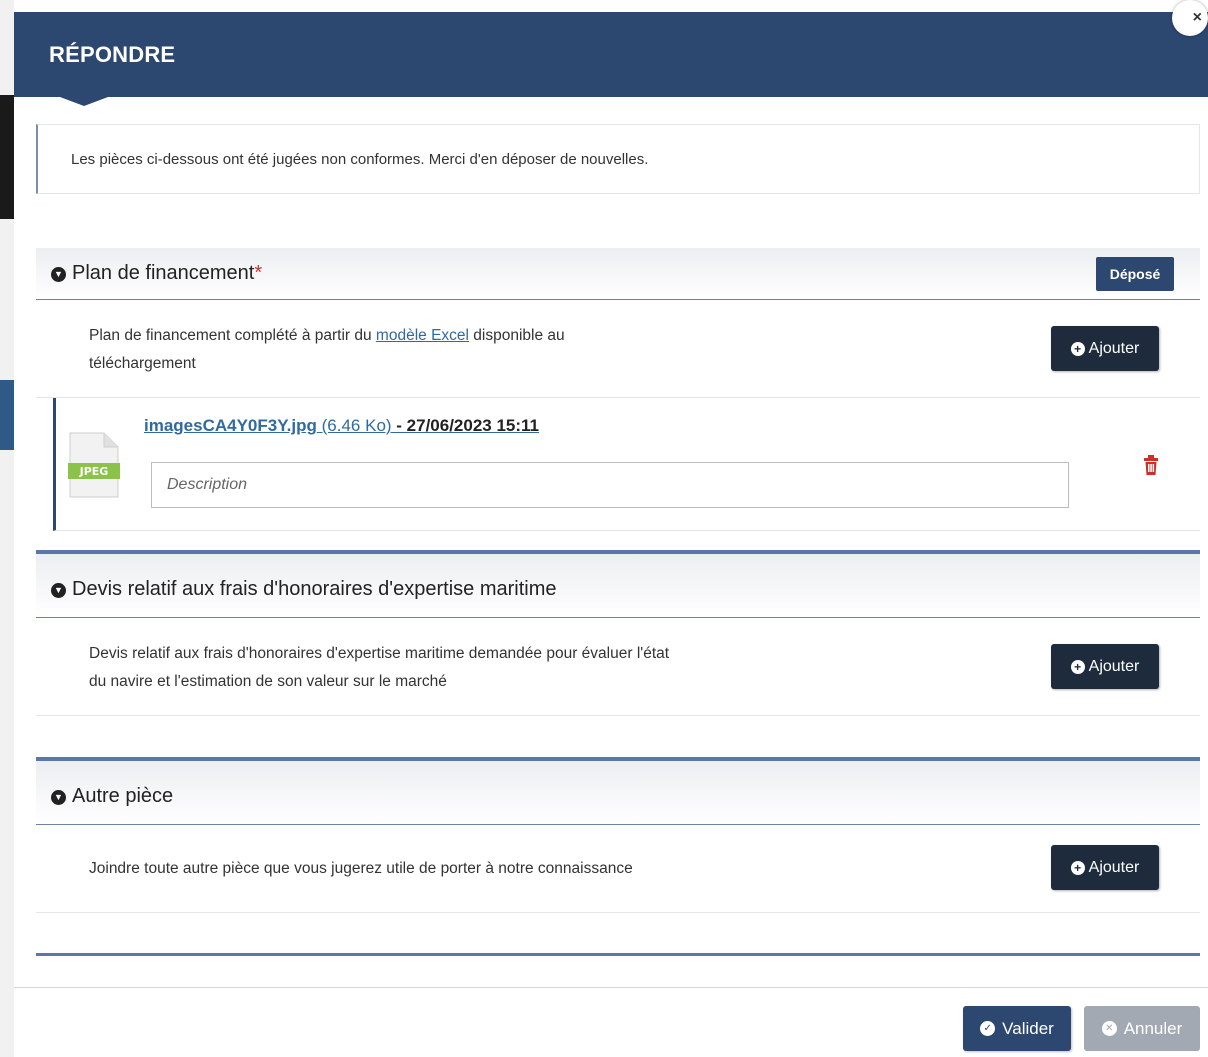 The image size is (1208, 1057). Describe the element at coordinates (618, 274) in the screenshot. I see `section-header-plan-financement: ▼ Plan de financement* Déposé` at that location.